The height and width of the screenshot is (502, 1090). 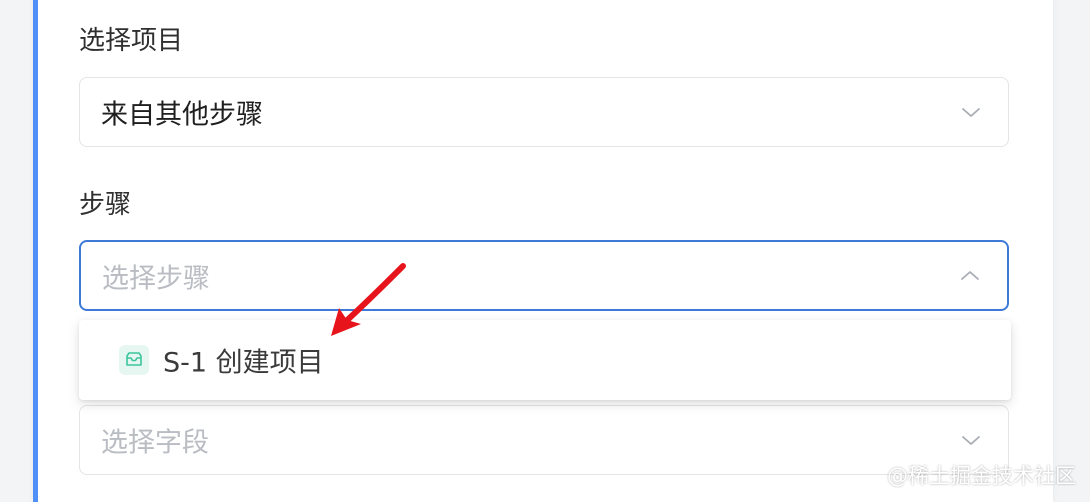 What do you see at coordinates (544, 440) in the screenshot?
I see `field-select: 选择字段` at bounding box center [544, 440].